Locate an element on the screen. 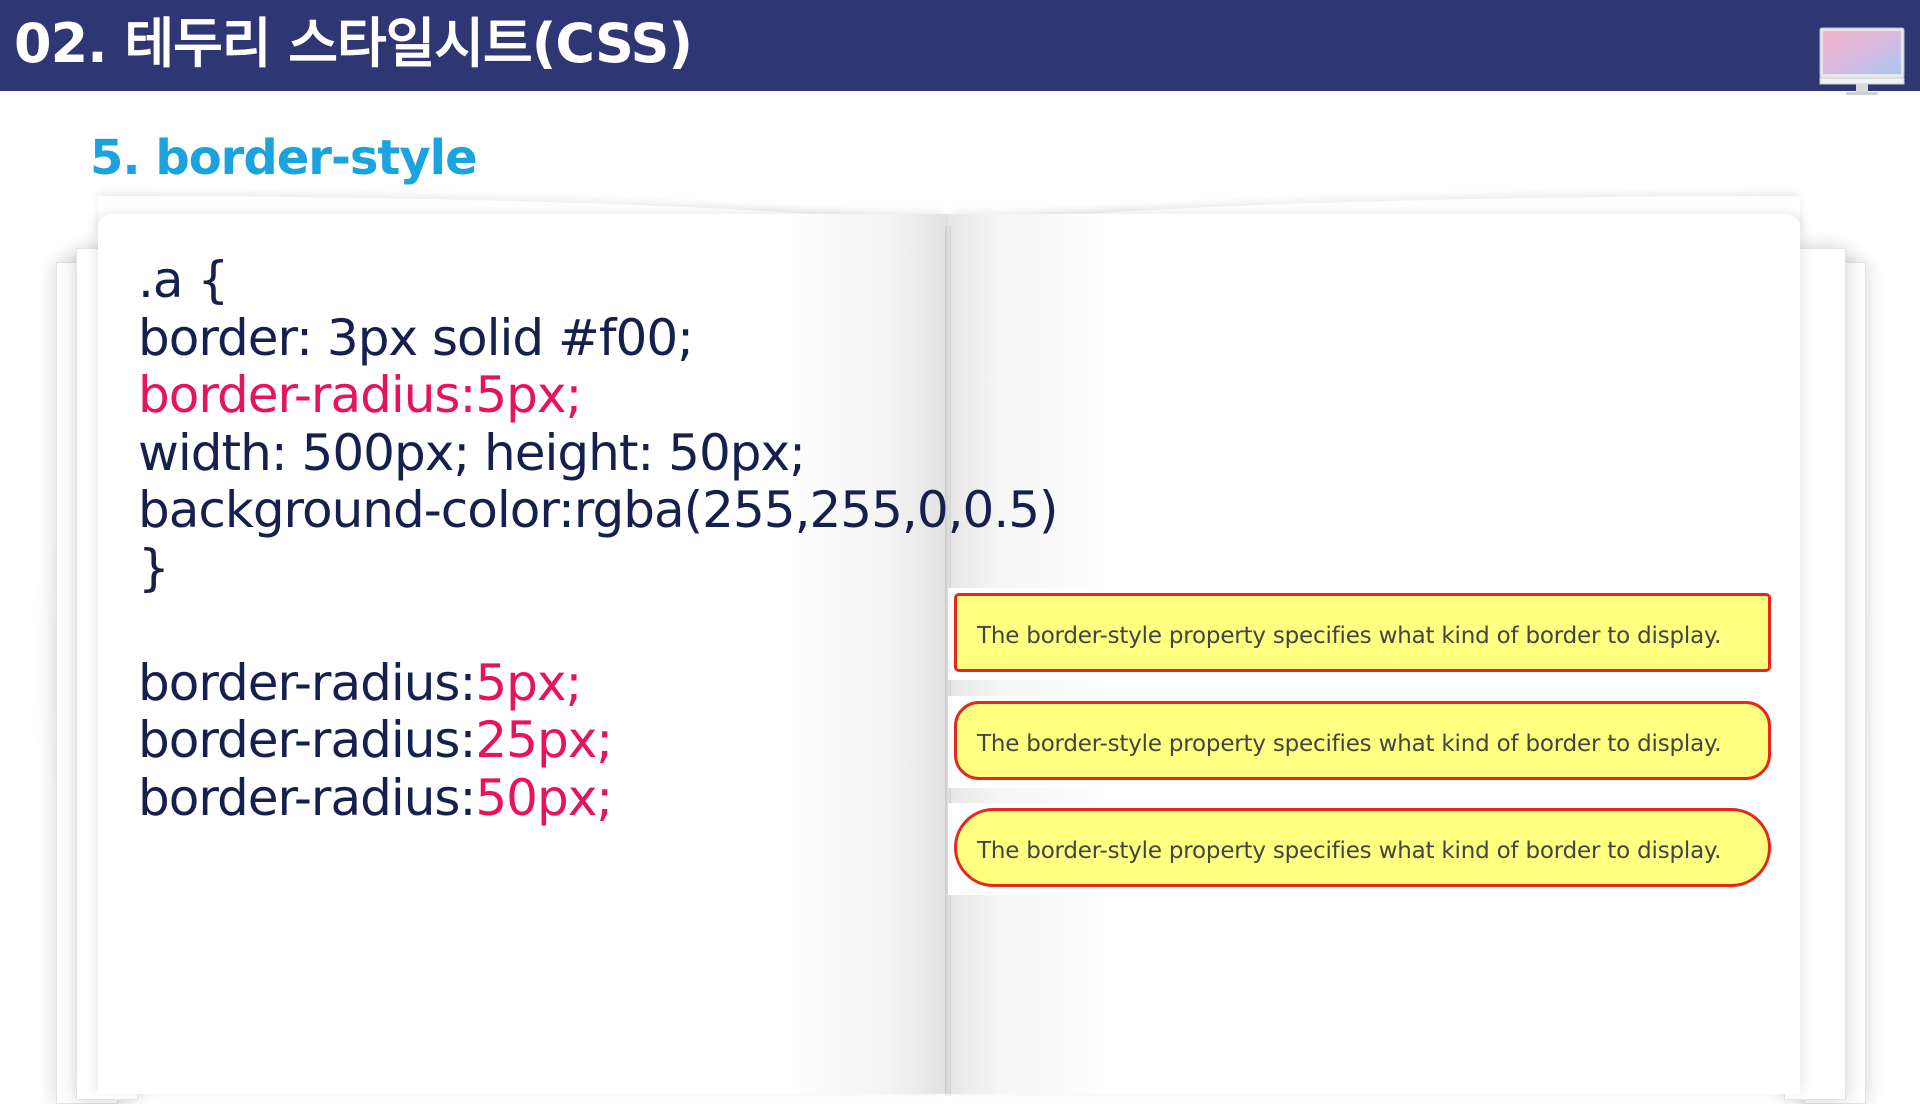 The image size is (1920, 1104). code-line-border: border: 3px solid #f00; is located at coordinates (416, 337).